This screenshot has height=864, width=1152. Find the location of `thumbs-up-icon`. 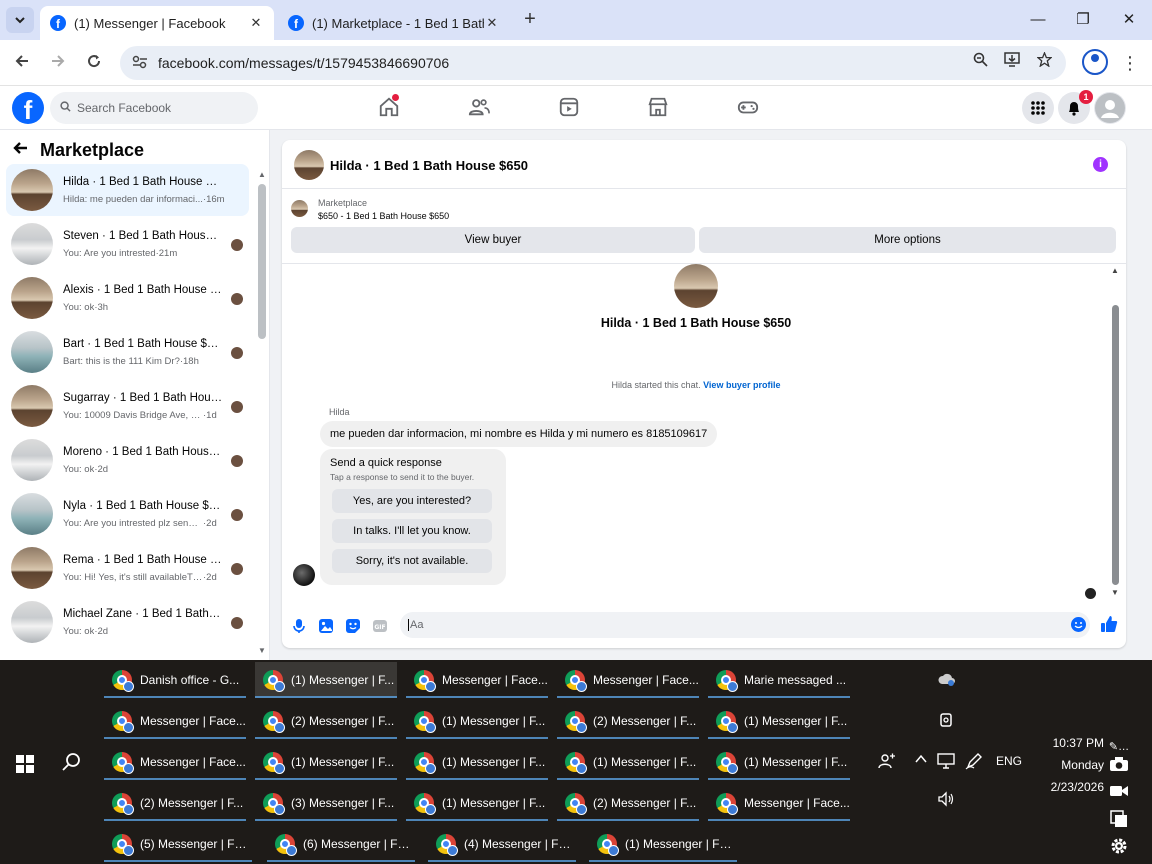

thumbs-up-icon is located at coordinates (1109, 624).